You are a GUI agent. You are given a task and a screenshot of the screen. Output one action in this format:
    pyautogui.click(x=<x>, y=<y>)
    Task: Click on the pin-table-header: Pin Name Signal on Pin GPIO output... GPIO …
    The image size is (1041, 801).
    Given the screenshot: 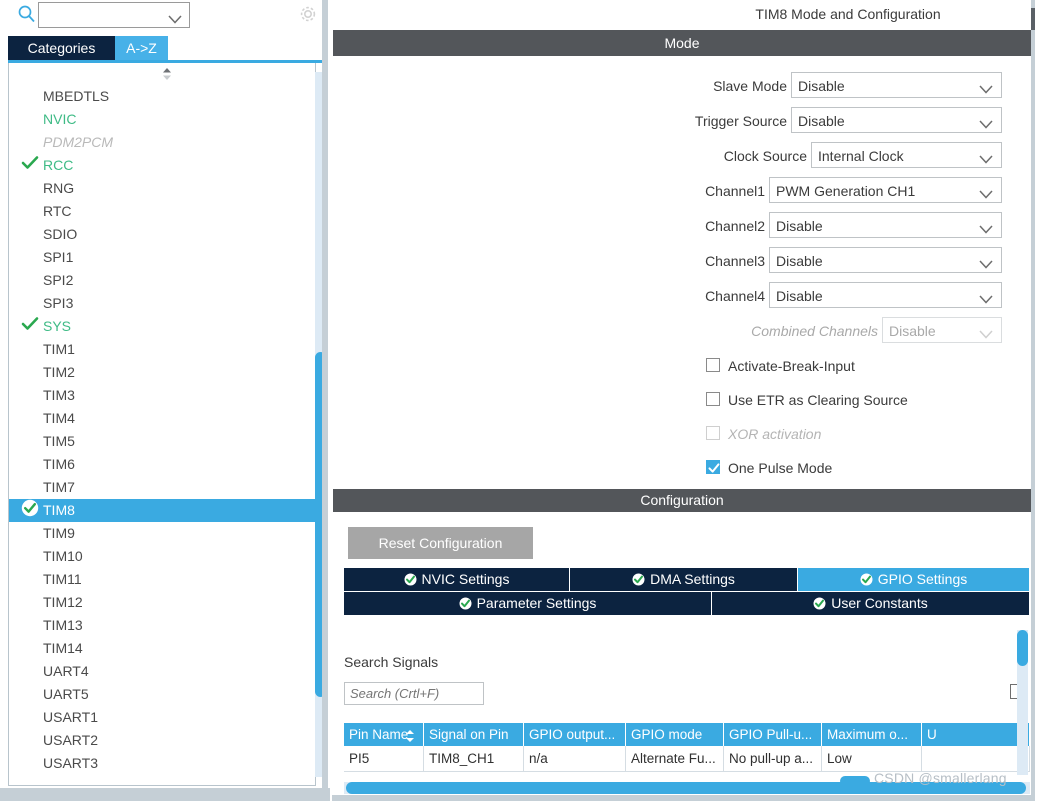 What is the action you would take?
    pyautogui.click(x=687, y=734)
    